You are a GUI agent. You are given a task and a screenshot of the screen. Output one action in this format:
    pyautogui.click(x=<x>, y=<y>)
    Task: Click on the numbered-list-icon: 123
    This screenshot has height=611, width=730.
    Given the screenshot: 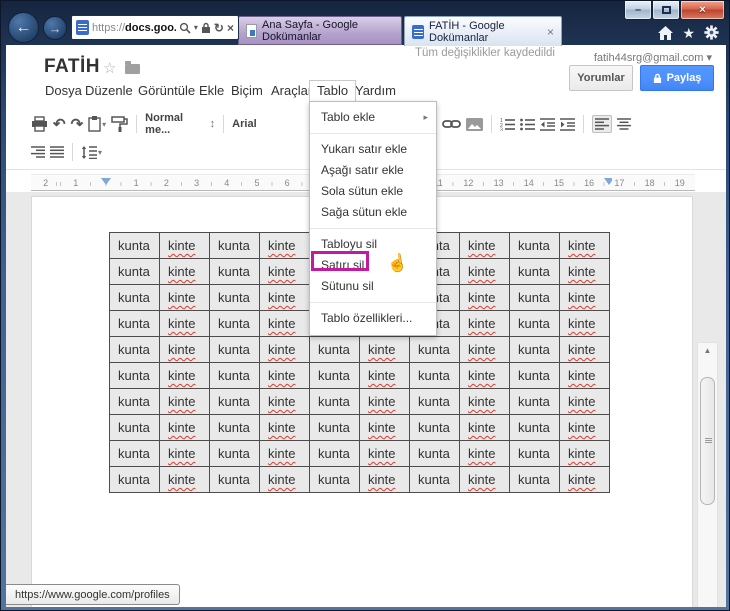 What is the action you would take?
    pyautogui.click(x=508, y=124)
    